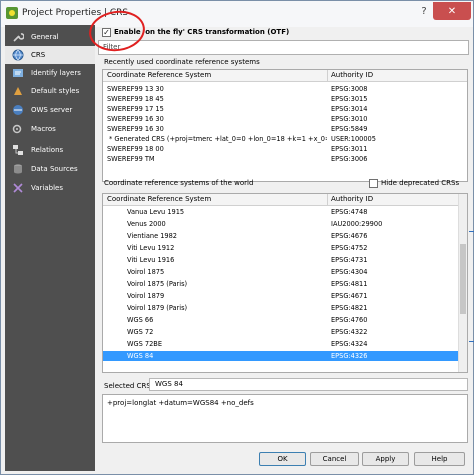 The image size is (474, 475). I want to click on sidebar-item-label: OWS server, so click(52, 110).